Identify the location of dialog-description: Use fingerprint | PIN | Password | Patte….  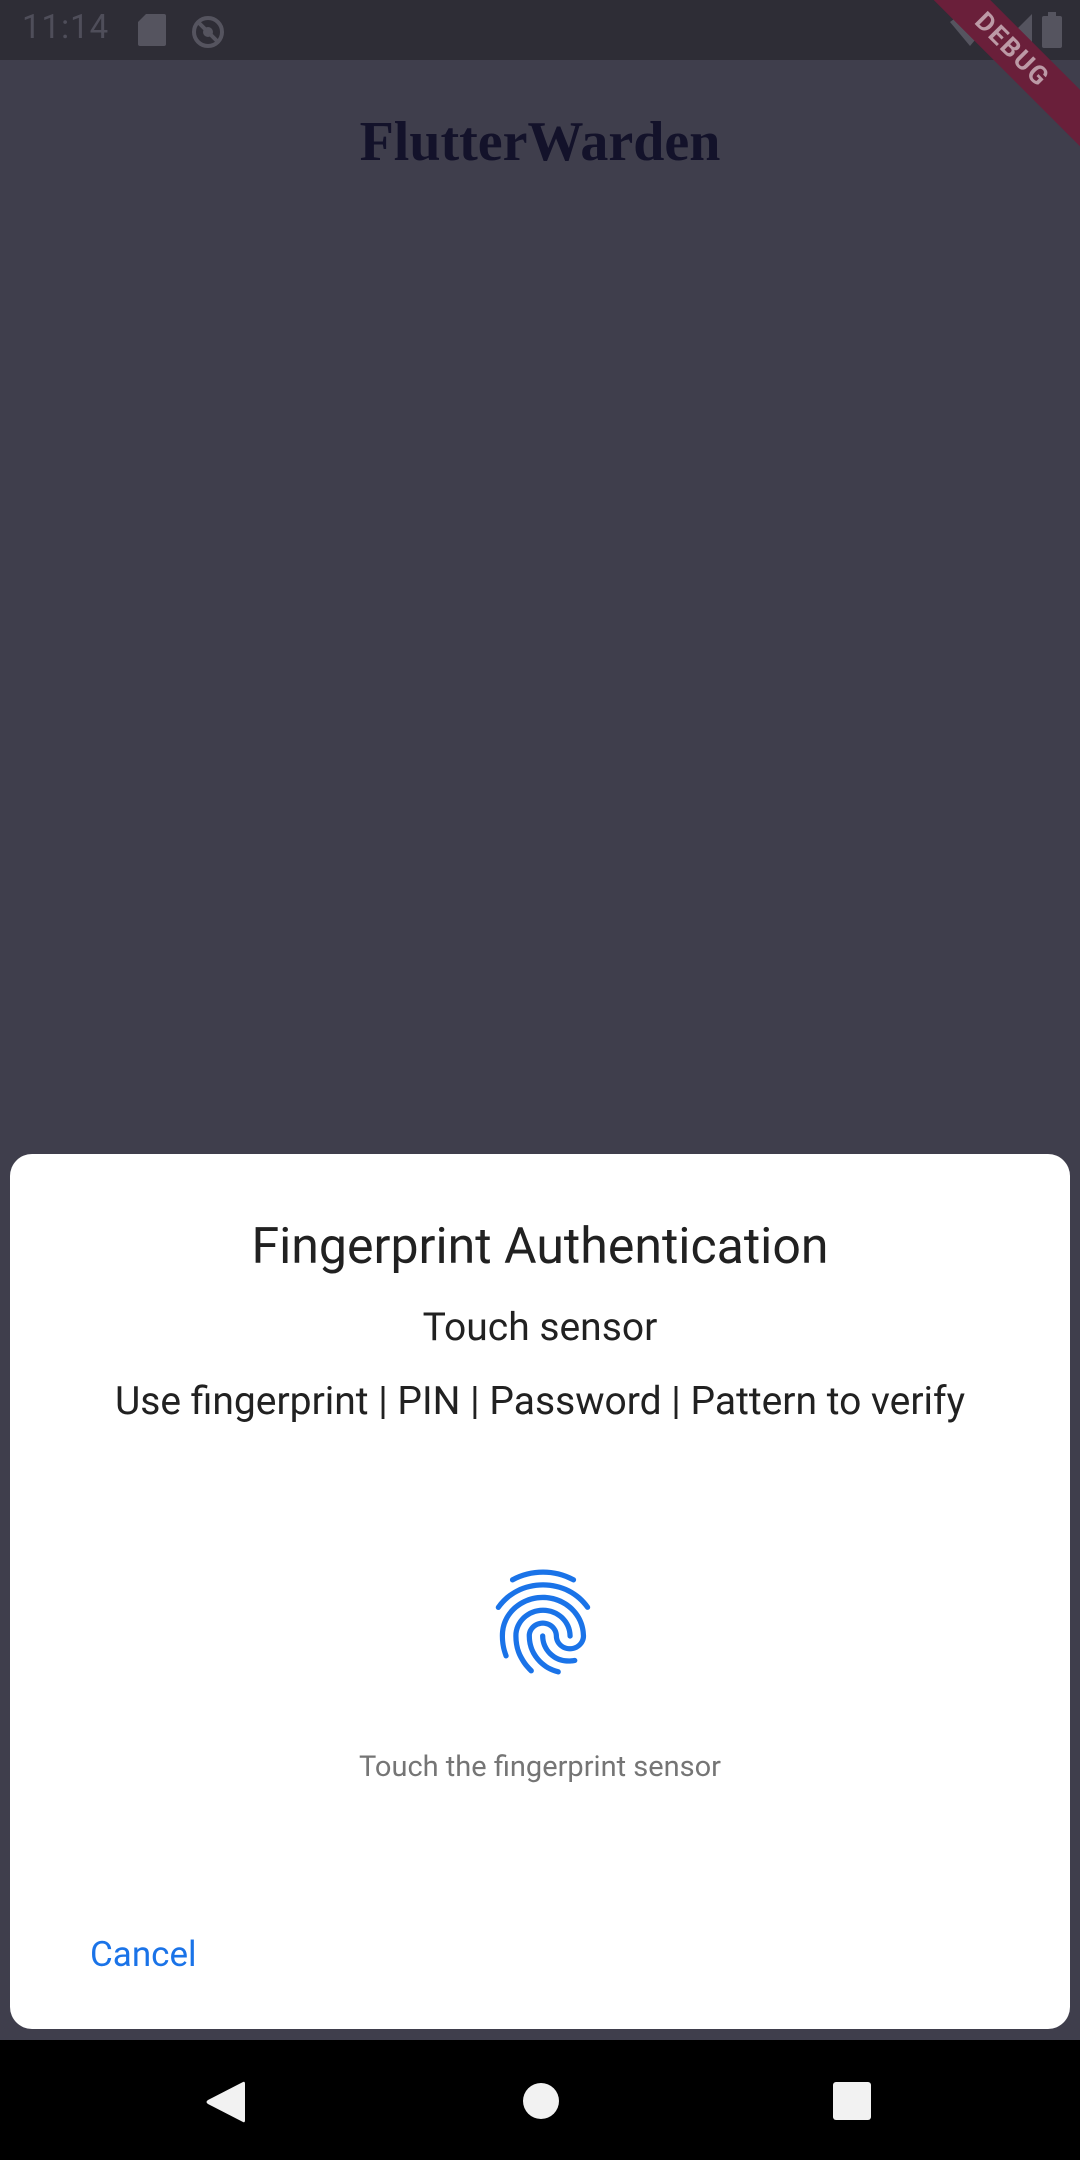
(540, 1401).